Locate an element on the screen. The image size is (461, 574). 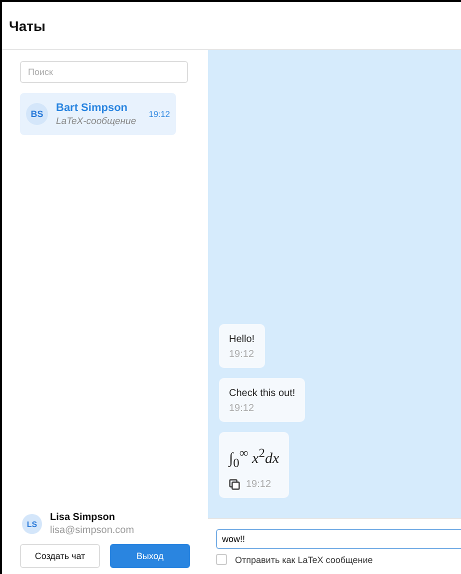
formula: ∫$_{0}$$^{∞}$ x$^{2}$dx is located at coordinates (254, 458).